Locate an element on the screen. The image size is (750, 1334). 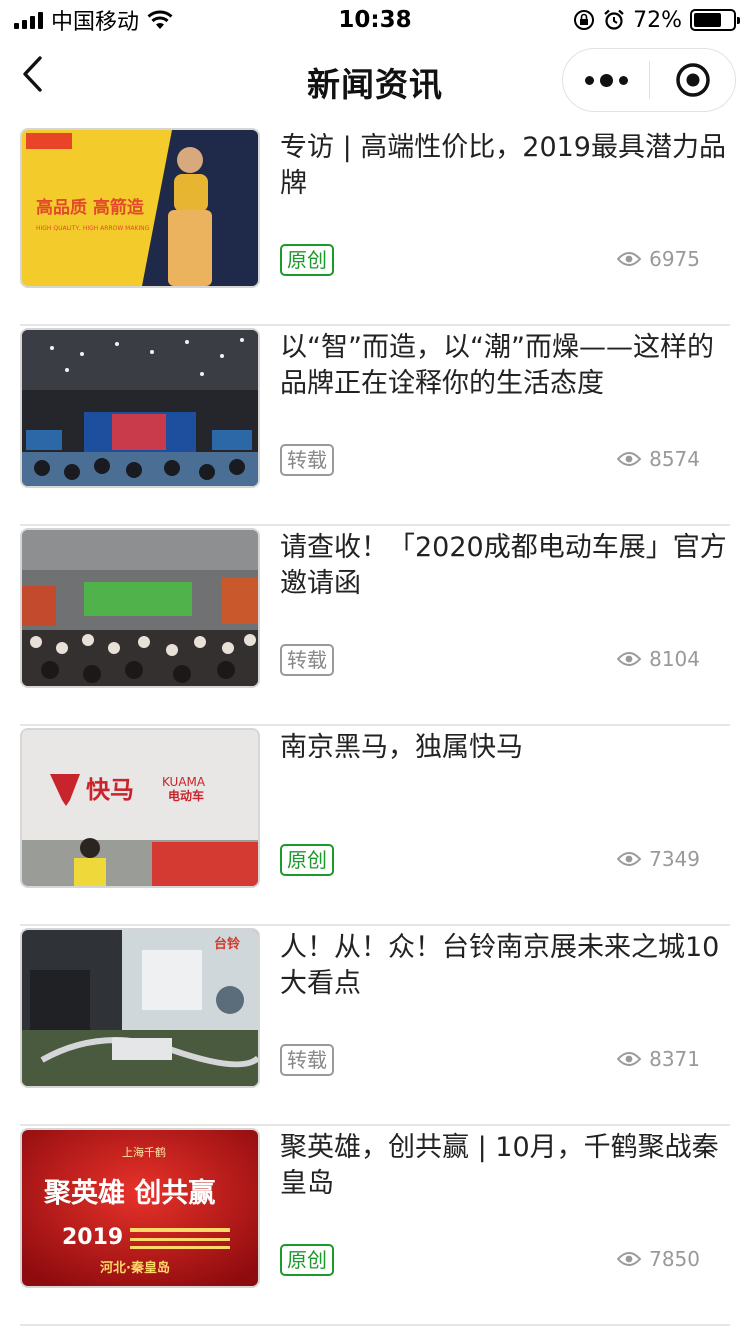
view-count: 6975 is located at coordinates (658, 259).